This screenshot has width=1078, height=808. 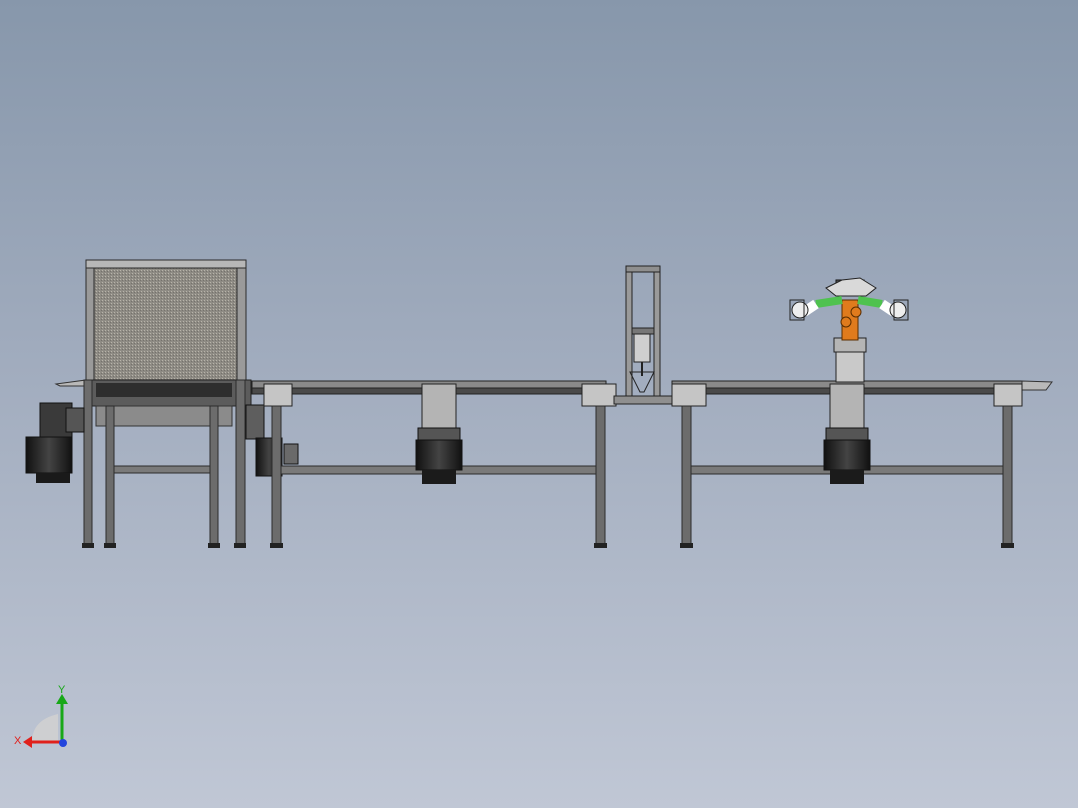 I want to click on cabinet-mesh-panel, so click(x=165, y=324).